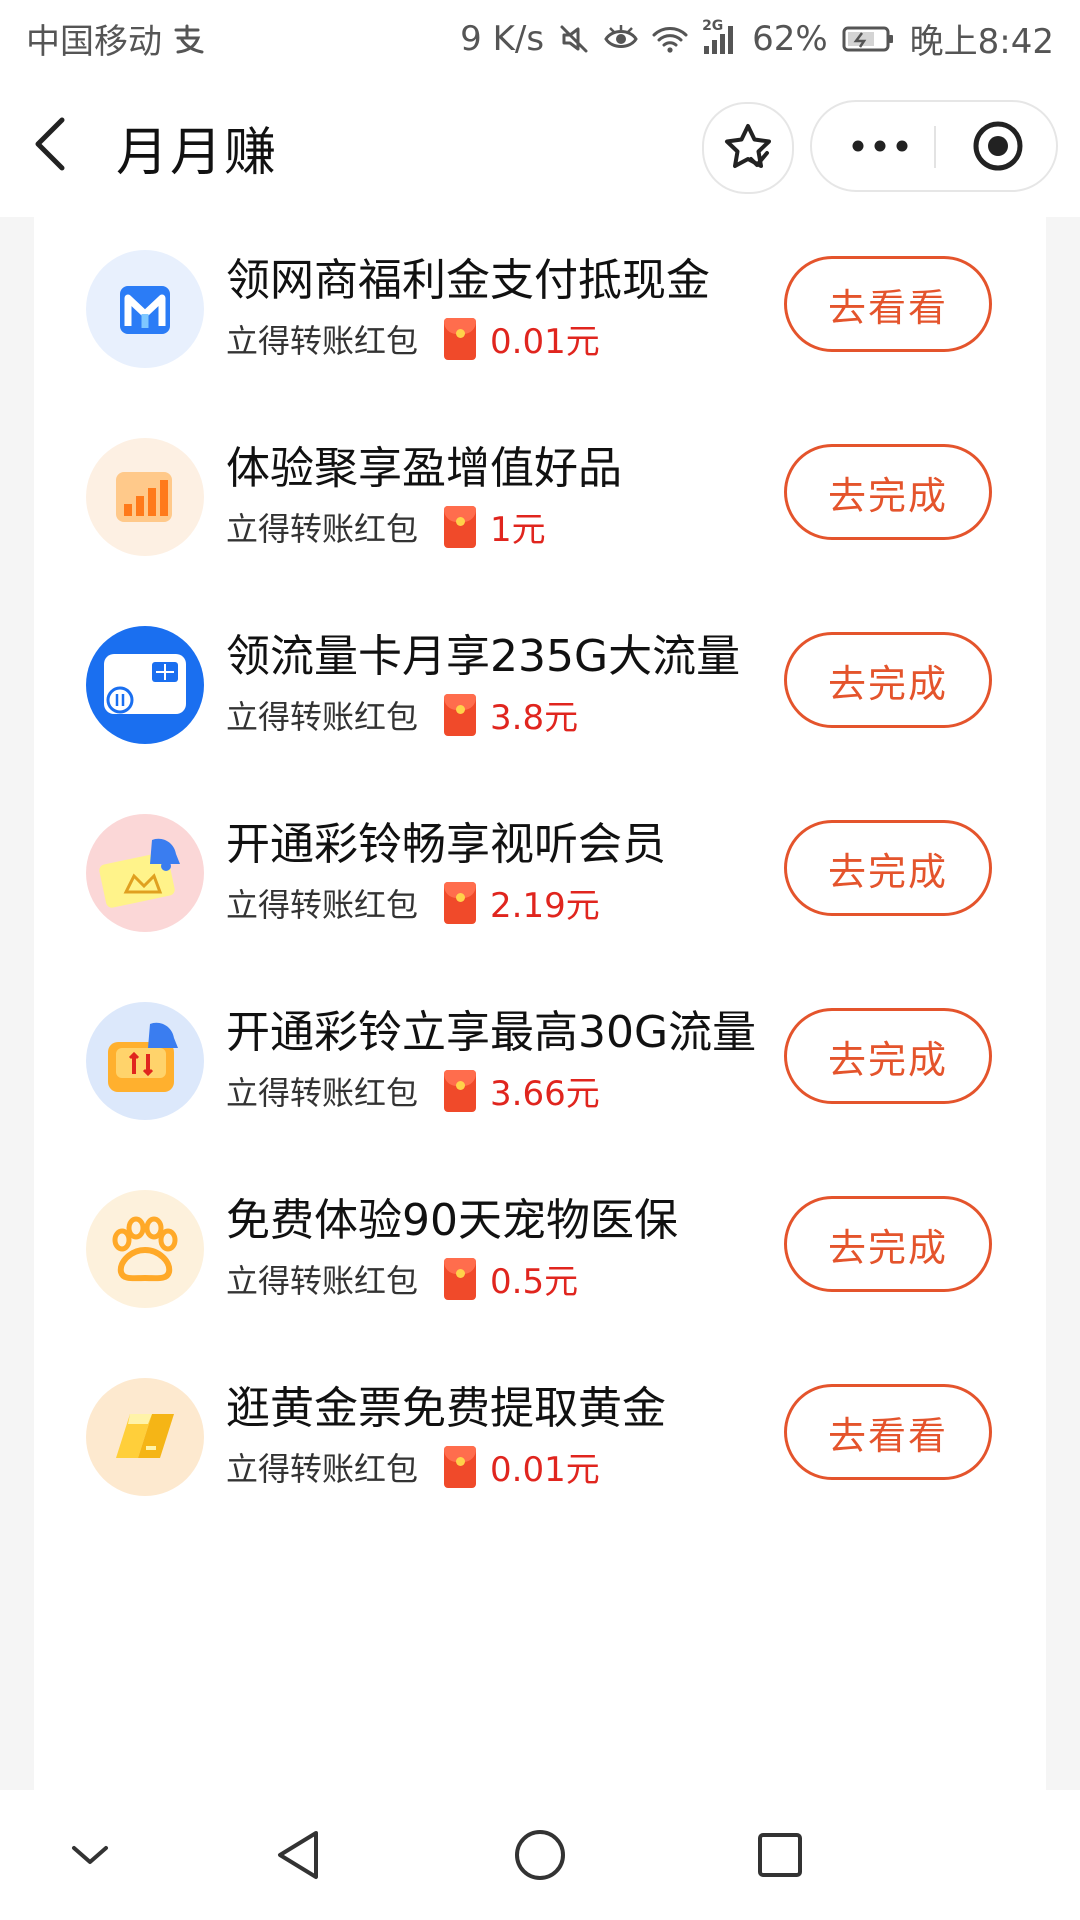  Describe the element at coordinates (189, 39) in the screenshot. I see `alipay-icon` at that location.